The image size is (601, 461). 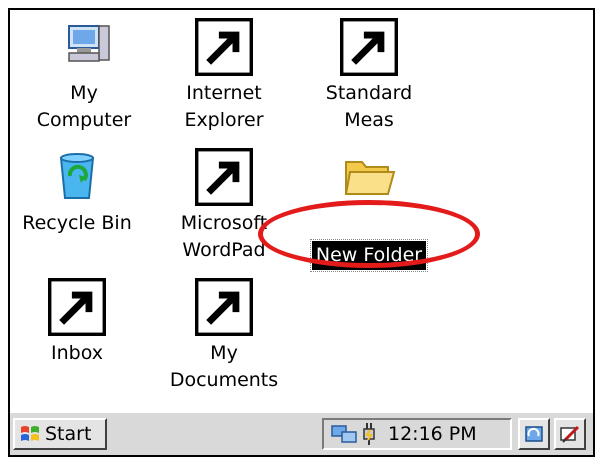 I want to click on start-button: Start, so click(x=60, y=434).